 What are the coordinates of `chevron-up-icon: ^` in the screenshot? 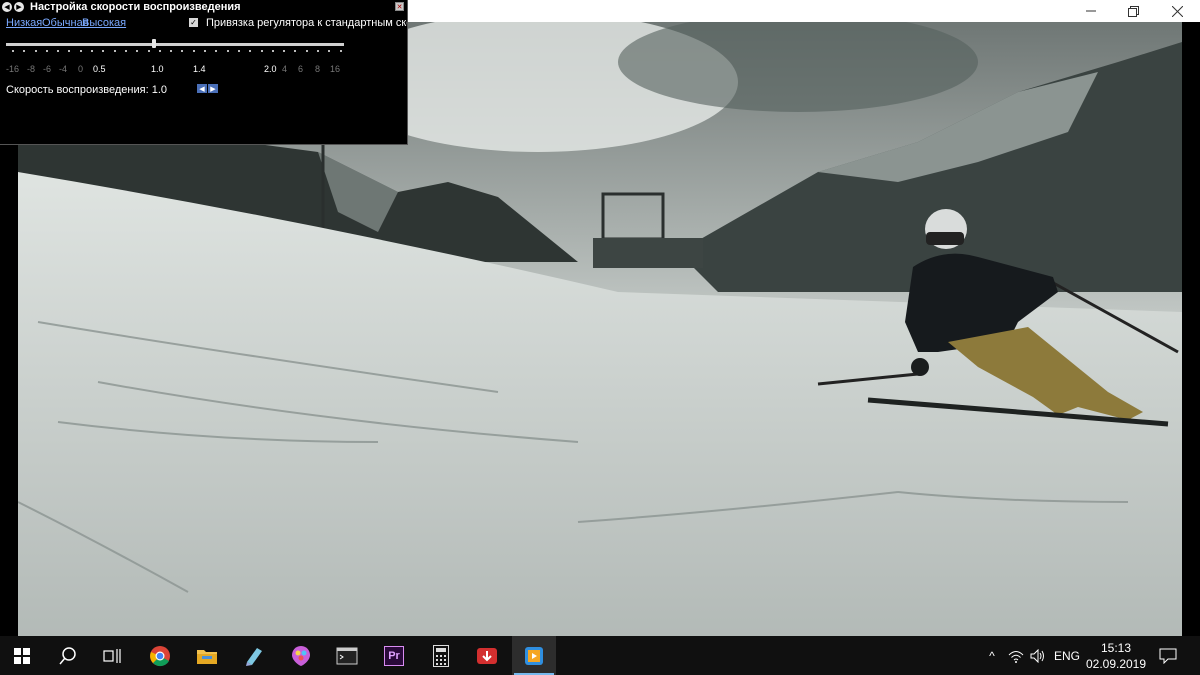 It's located at (992, 655).